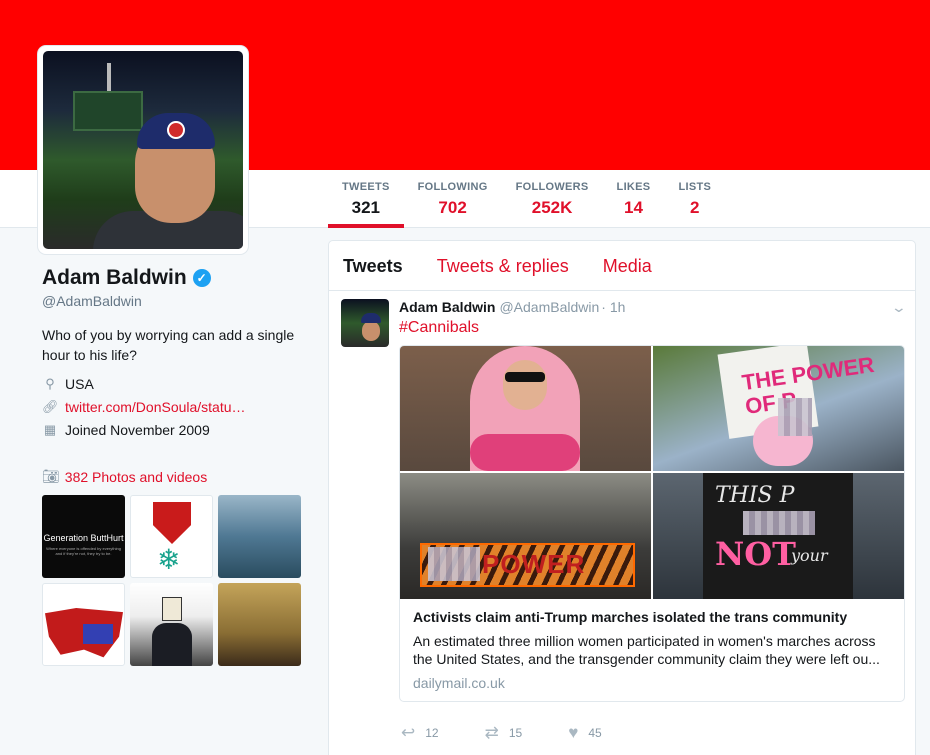 This screenshot has height=755, width=930. I want to click on profile-name: Adam Baldwin, so click(114, 278).